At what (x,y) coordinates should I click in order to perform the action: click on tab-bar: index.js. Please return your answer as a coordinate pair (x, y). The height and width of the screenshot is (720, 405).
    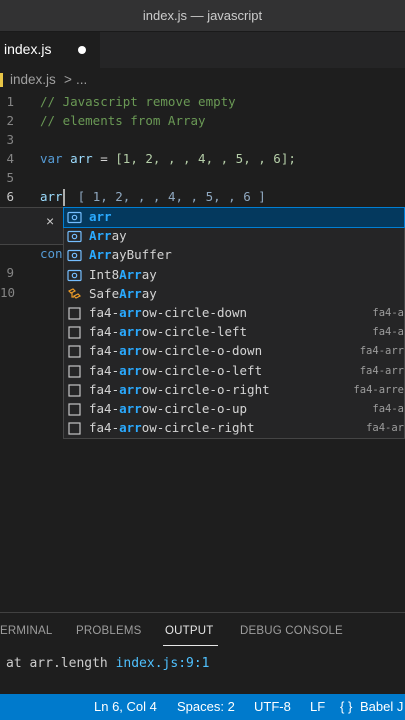
    Looking at the image, I should click on (202, 50).